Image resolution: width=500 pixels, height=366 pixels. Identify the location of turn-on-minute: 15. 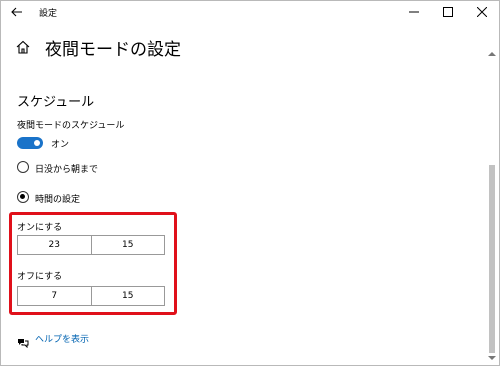
(127, 245).